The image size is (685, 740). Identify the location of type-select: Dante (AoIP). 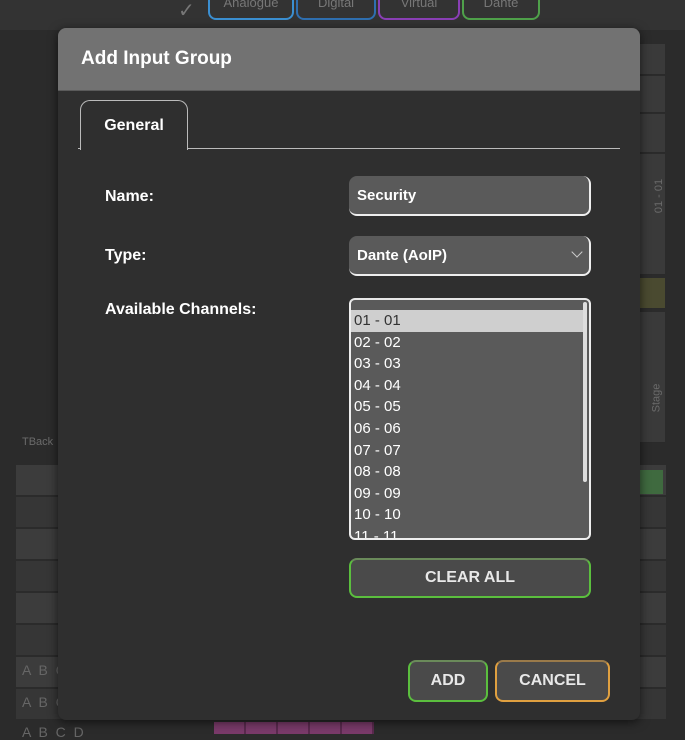
(470, 256).